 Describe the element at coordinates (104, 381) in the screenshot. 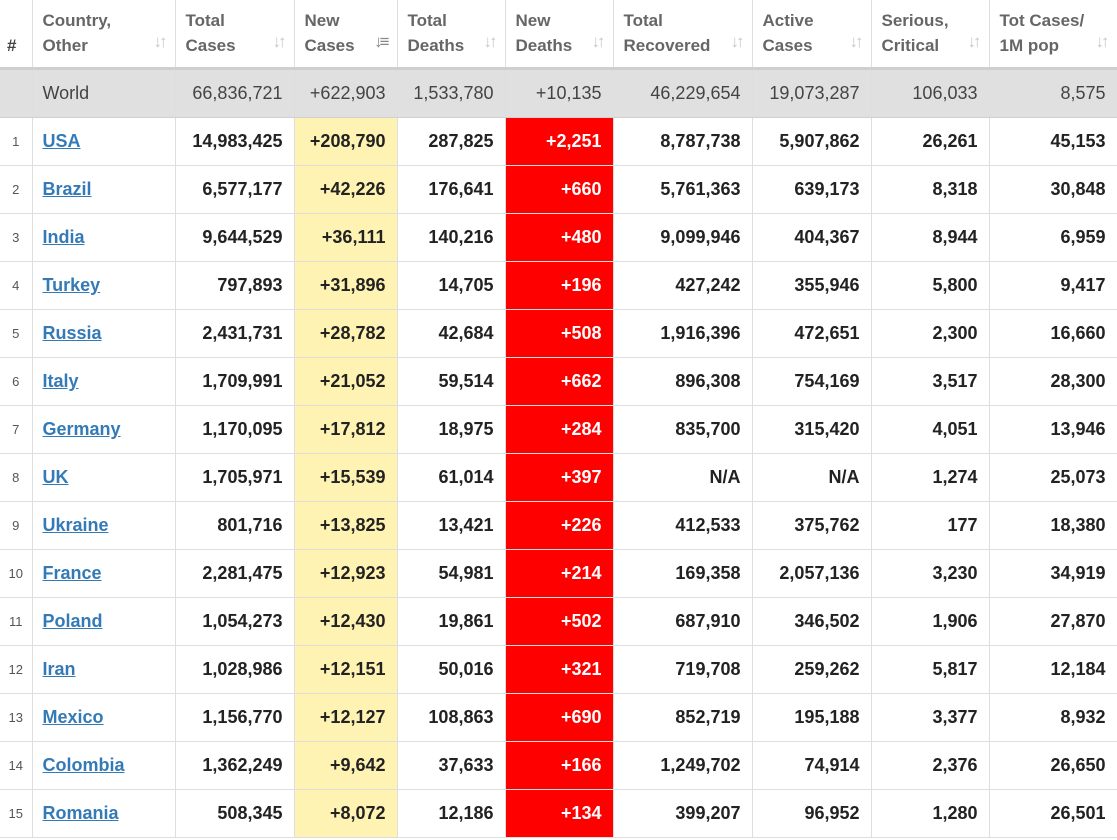

I see `country-cell: Italy` at that location.